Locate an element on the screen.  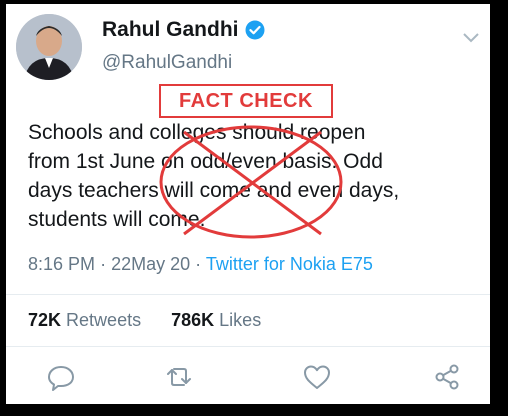
fact-check-label: FACT CHECK is located at coordinates (246, 101).